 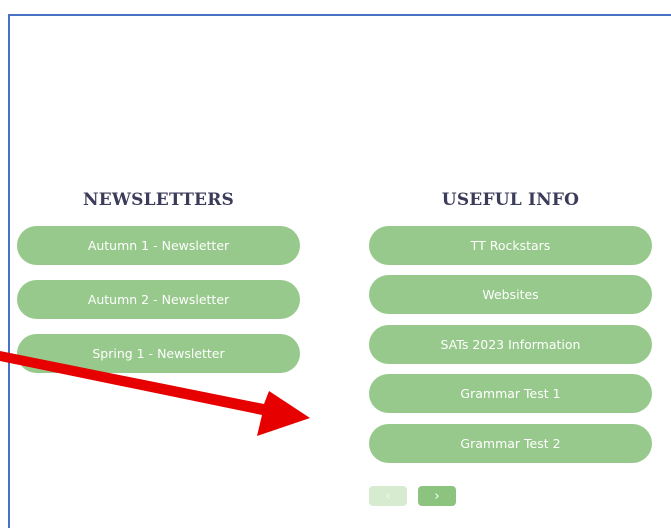 I want to click on useful-info-button-websites: Websites, so click(x=510, y=294).